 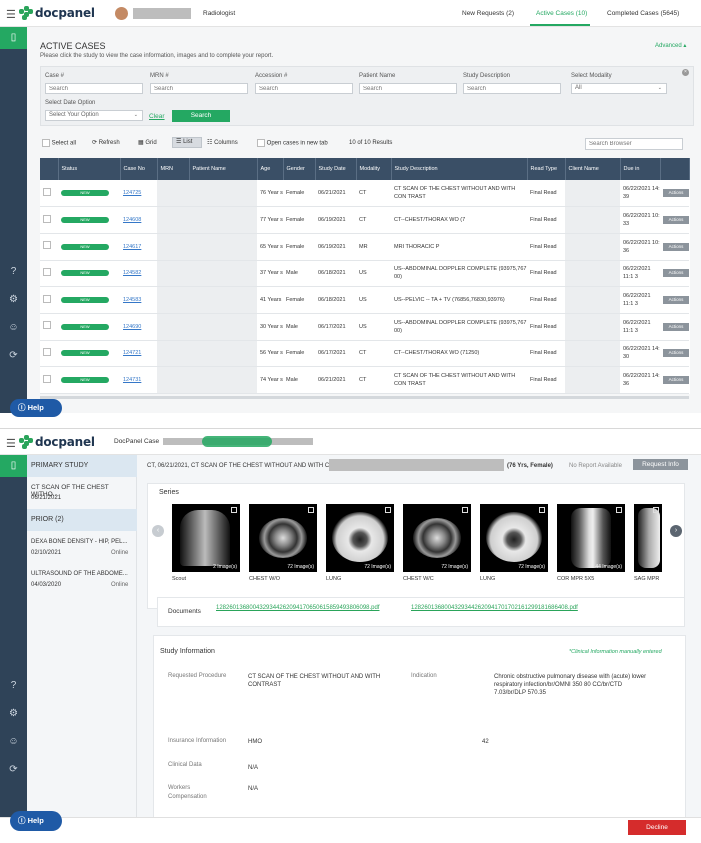 I want to click on accession-search-input, so click(x=304, y=88).